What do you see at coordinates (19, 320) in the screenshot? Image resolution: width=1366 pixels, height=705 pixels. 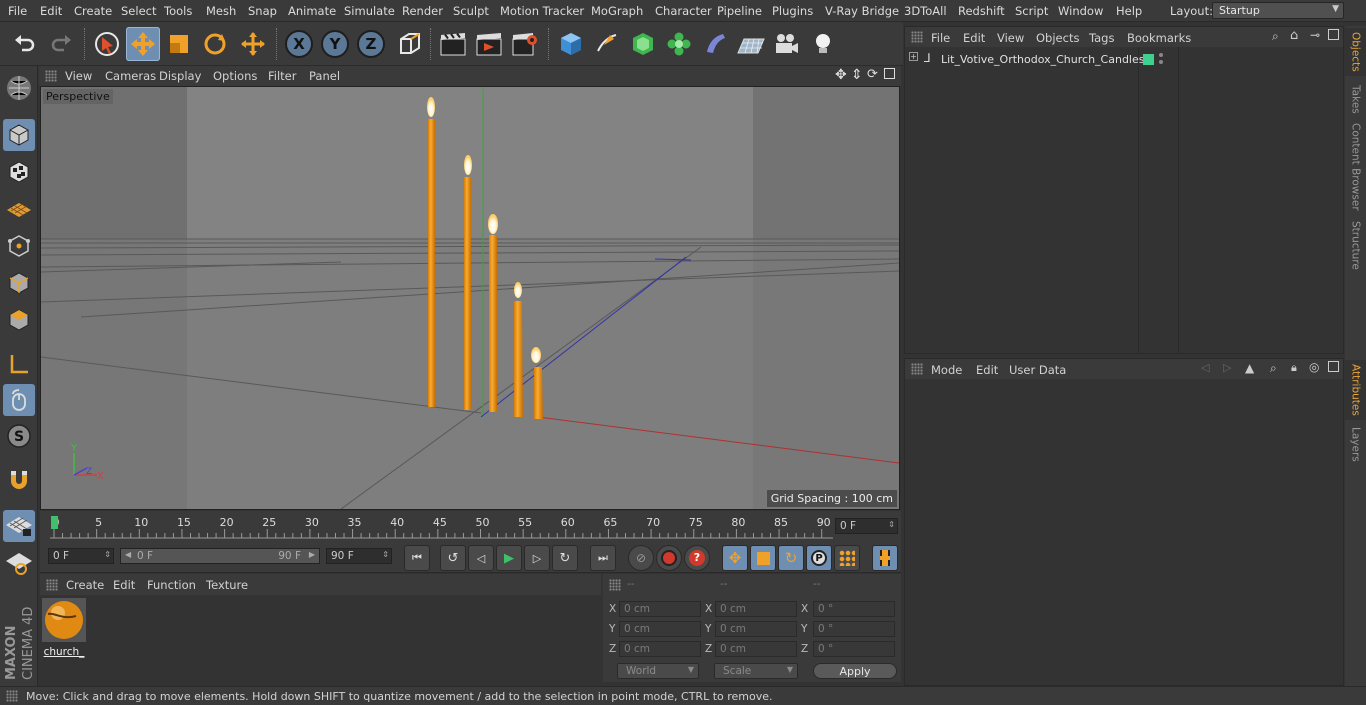 I see `polygons-mode-button` at bounding box center [19, 320].